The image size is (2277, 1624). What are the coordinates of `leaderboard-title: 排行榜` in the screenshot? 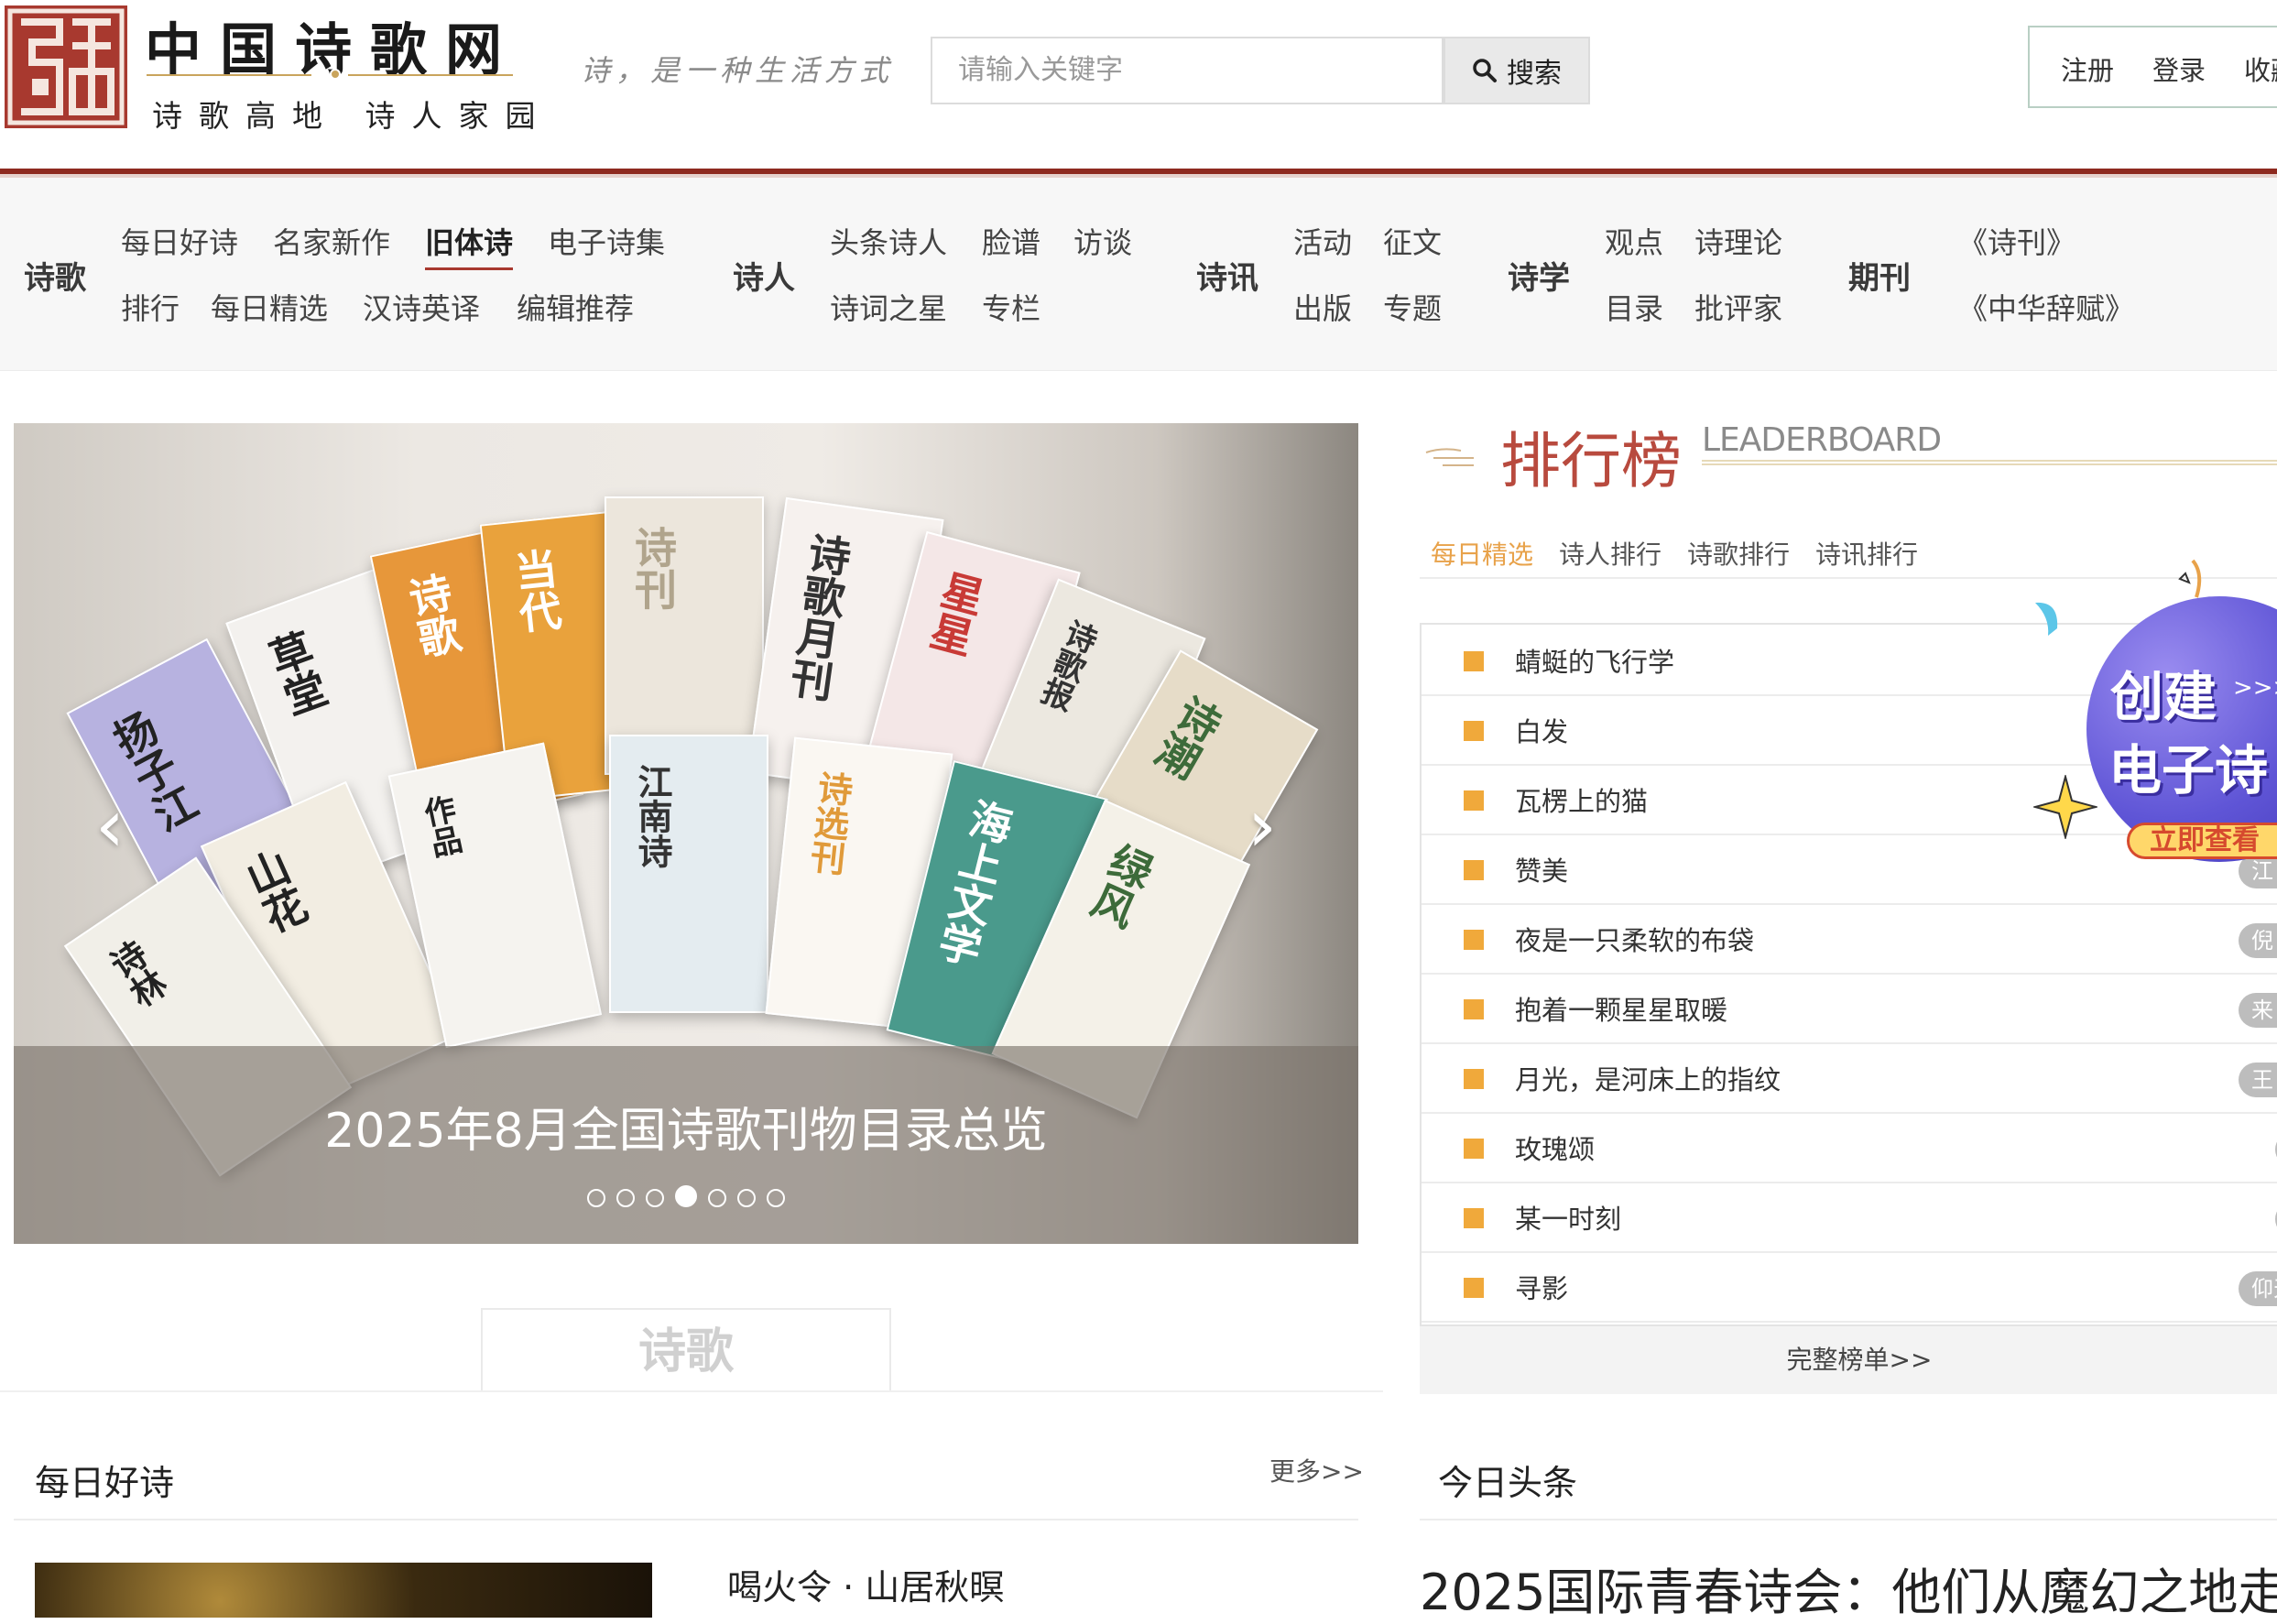 It's located at (1591, 461).